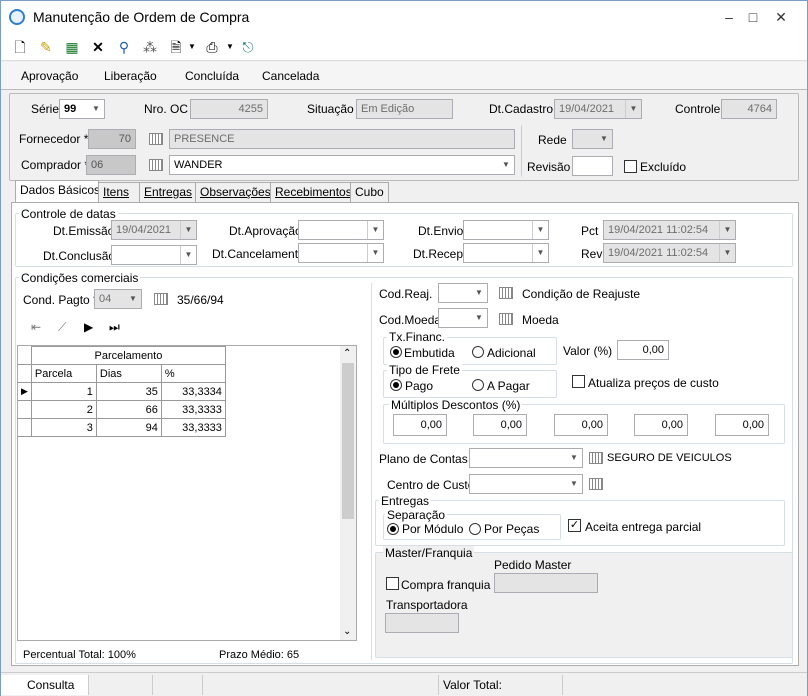 The height and width of the screenshot is (696, 808). Describe the element at coordinates (643, 350) in the screenshot. I see `valor-pct-field: 0,00` at that location.